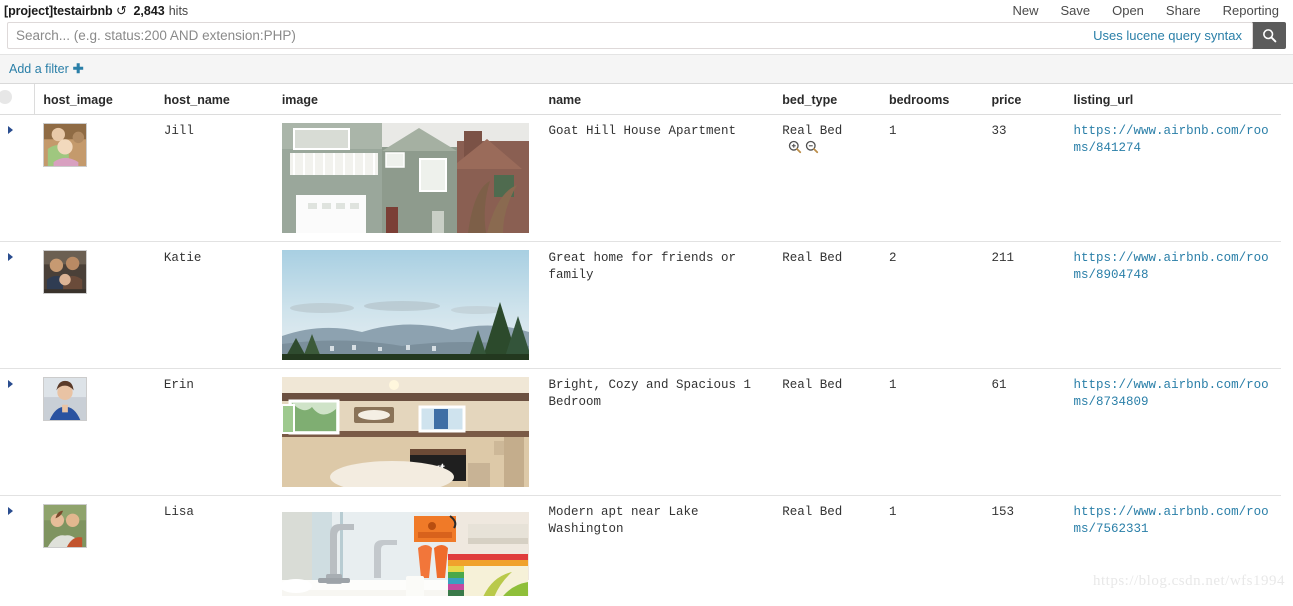 This screenshot has height=606, width=1293. I want to click on listing-photo, so click(405, 178).